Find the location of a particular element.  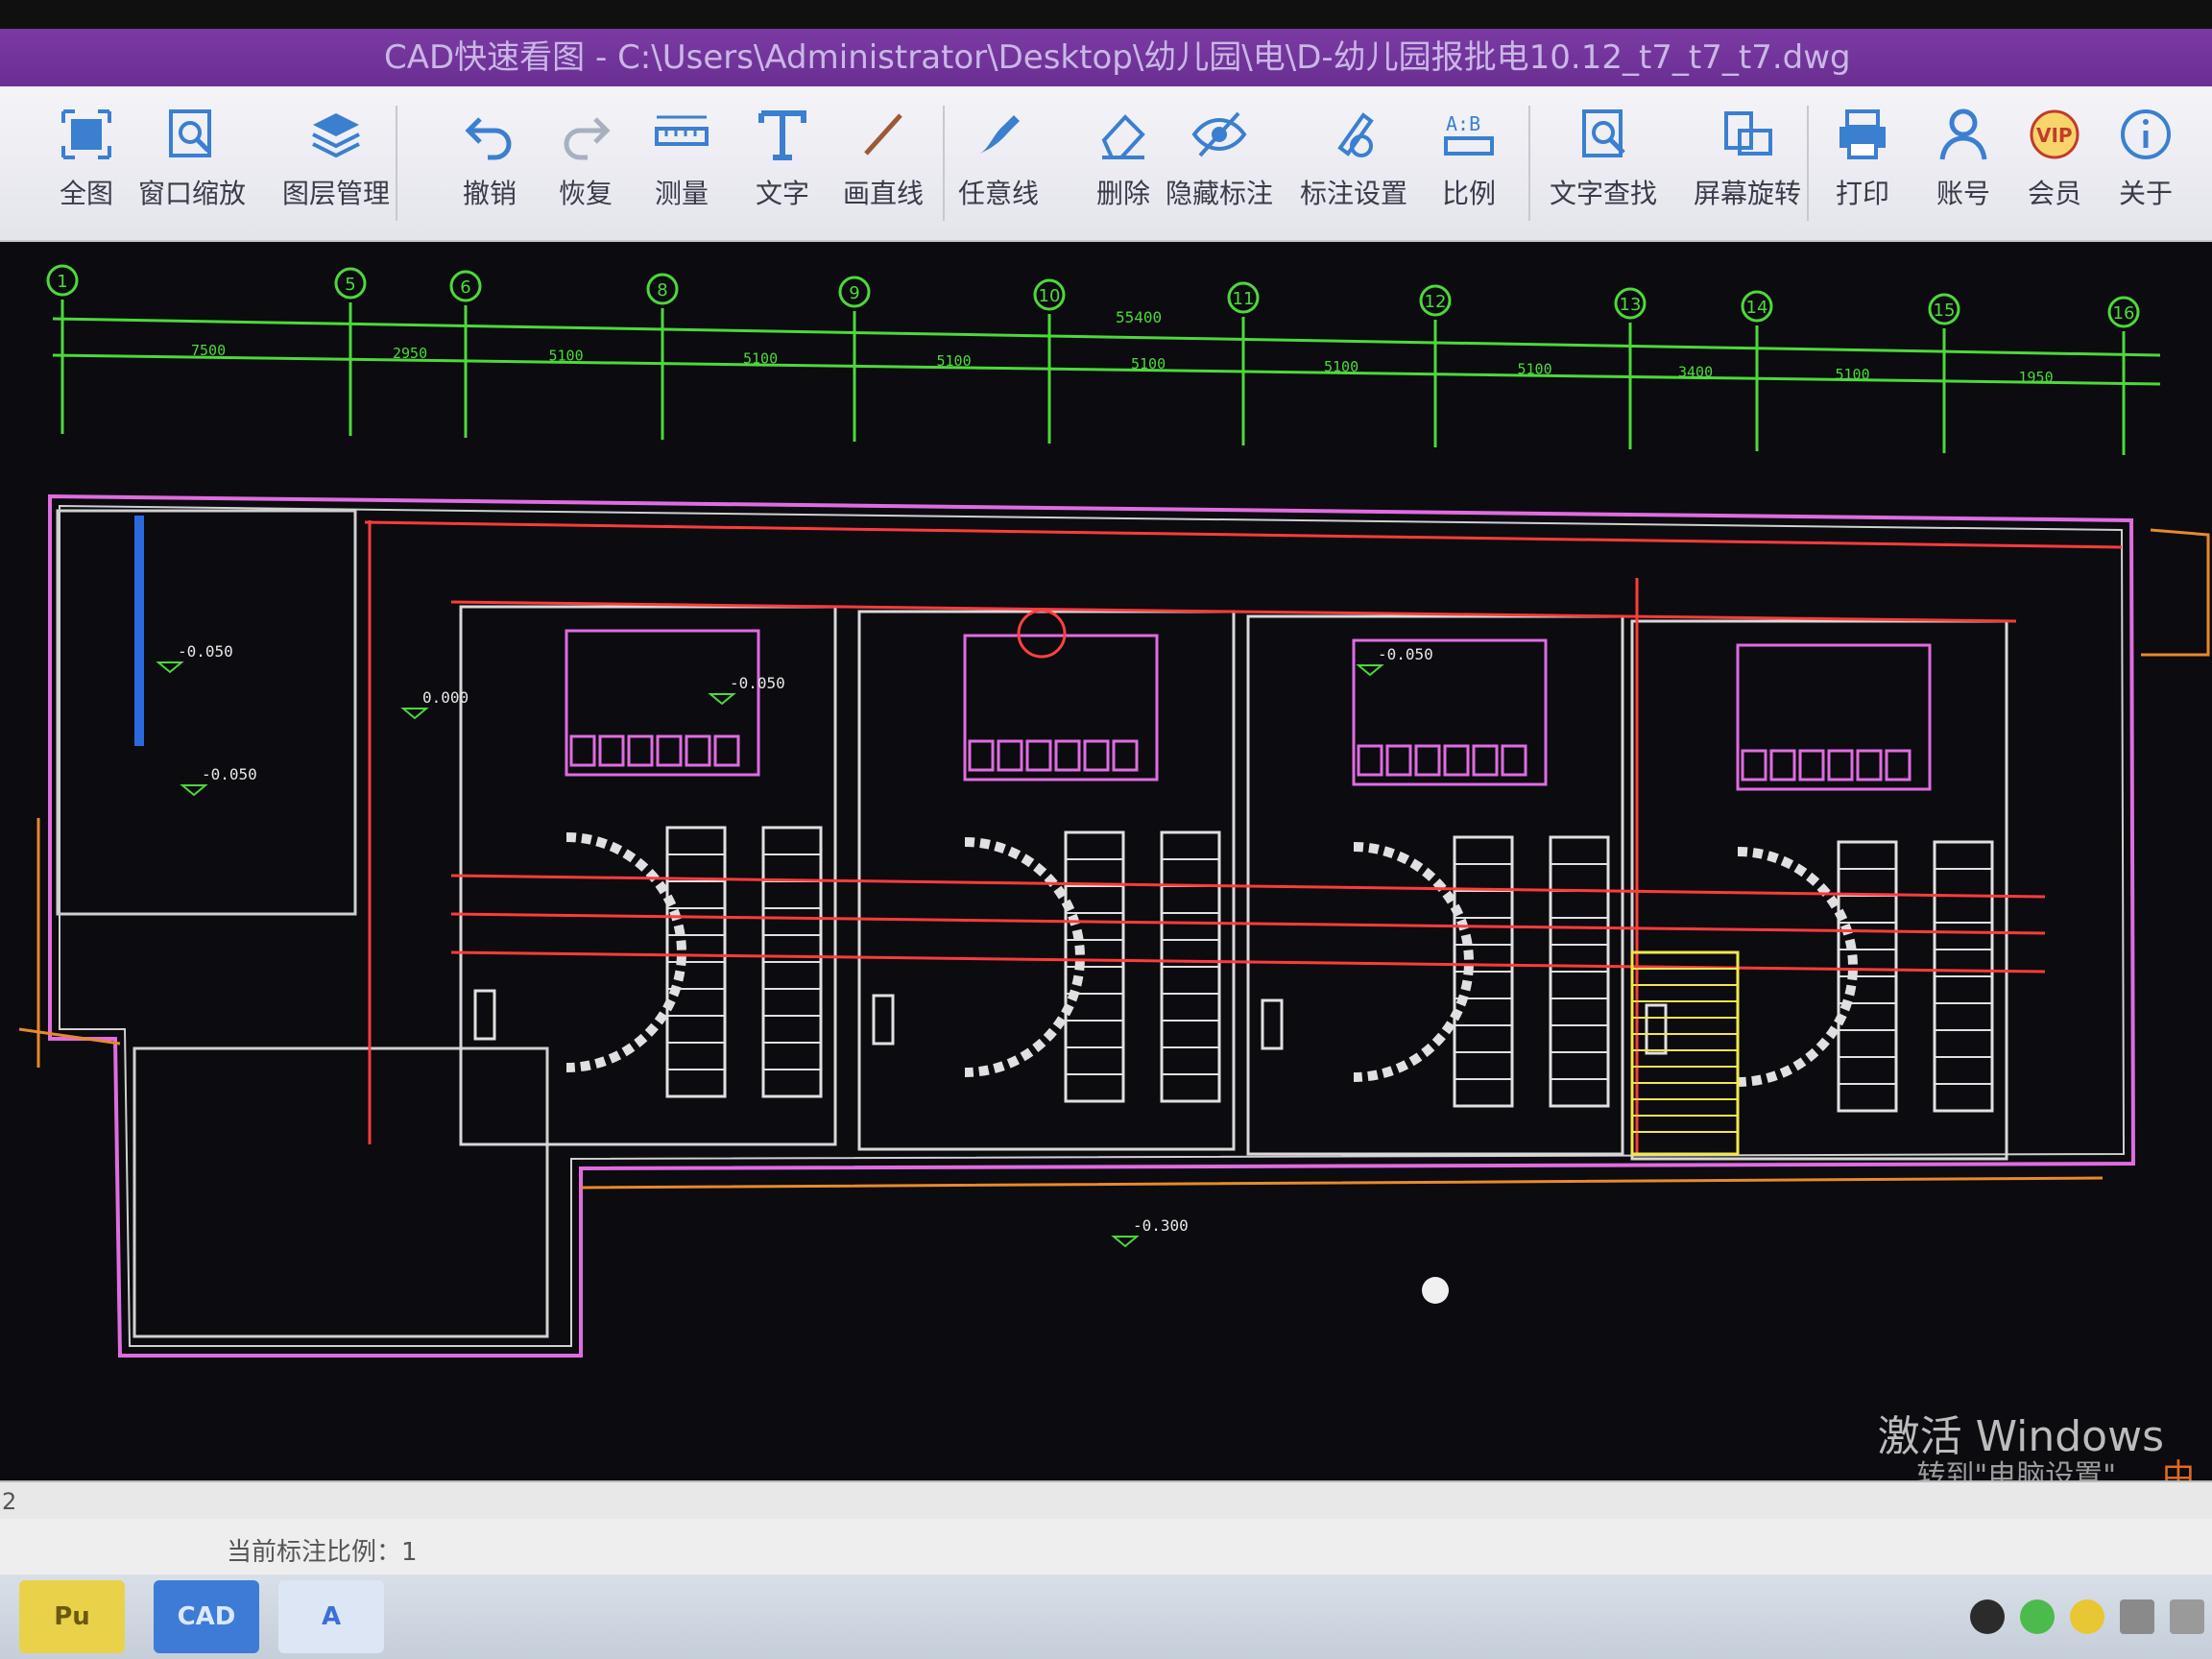

tray-qq-icon is located at coordinates (1987, 1616).